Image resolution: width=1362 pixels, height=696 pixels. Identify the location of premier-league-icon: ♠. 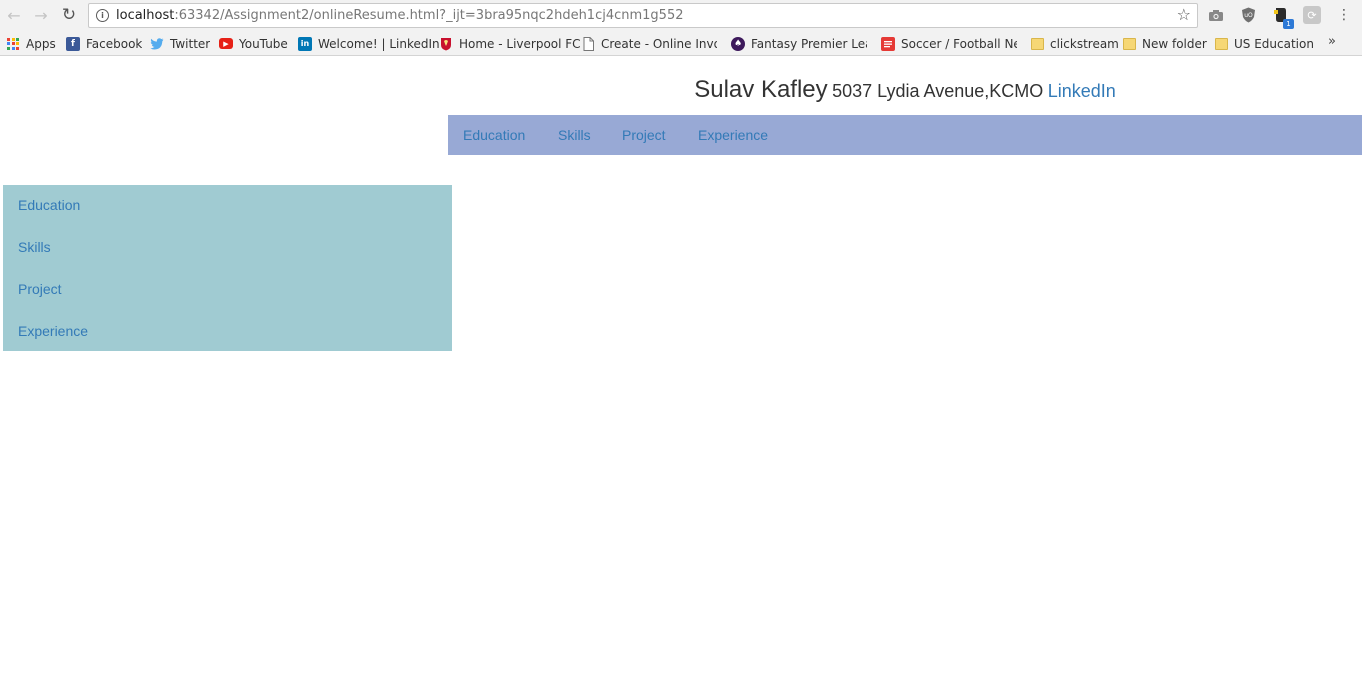
(738, 43).